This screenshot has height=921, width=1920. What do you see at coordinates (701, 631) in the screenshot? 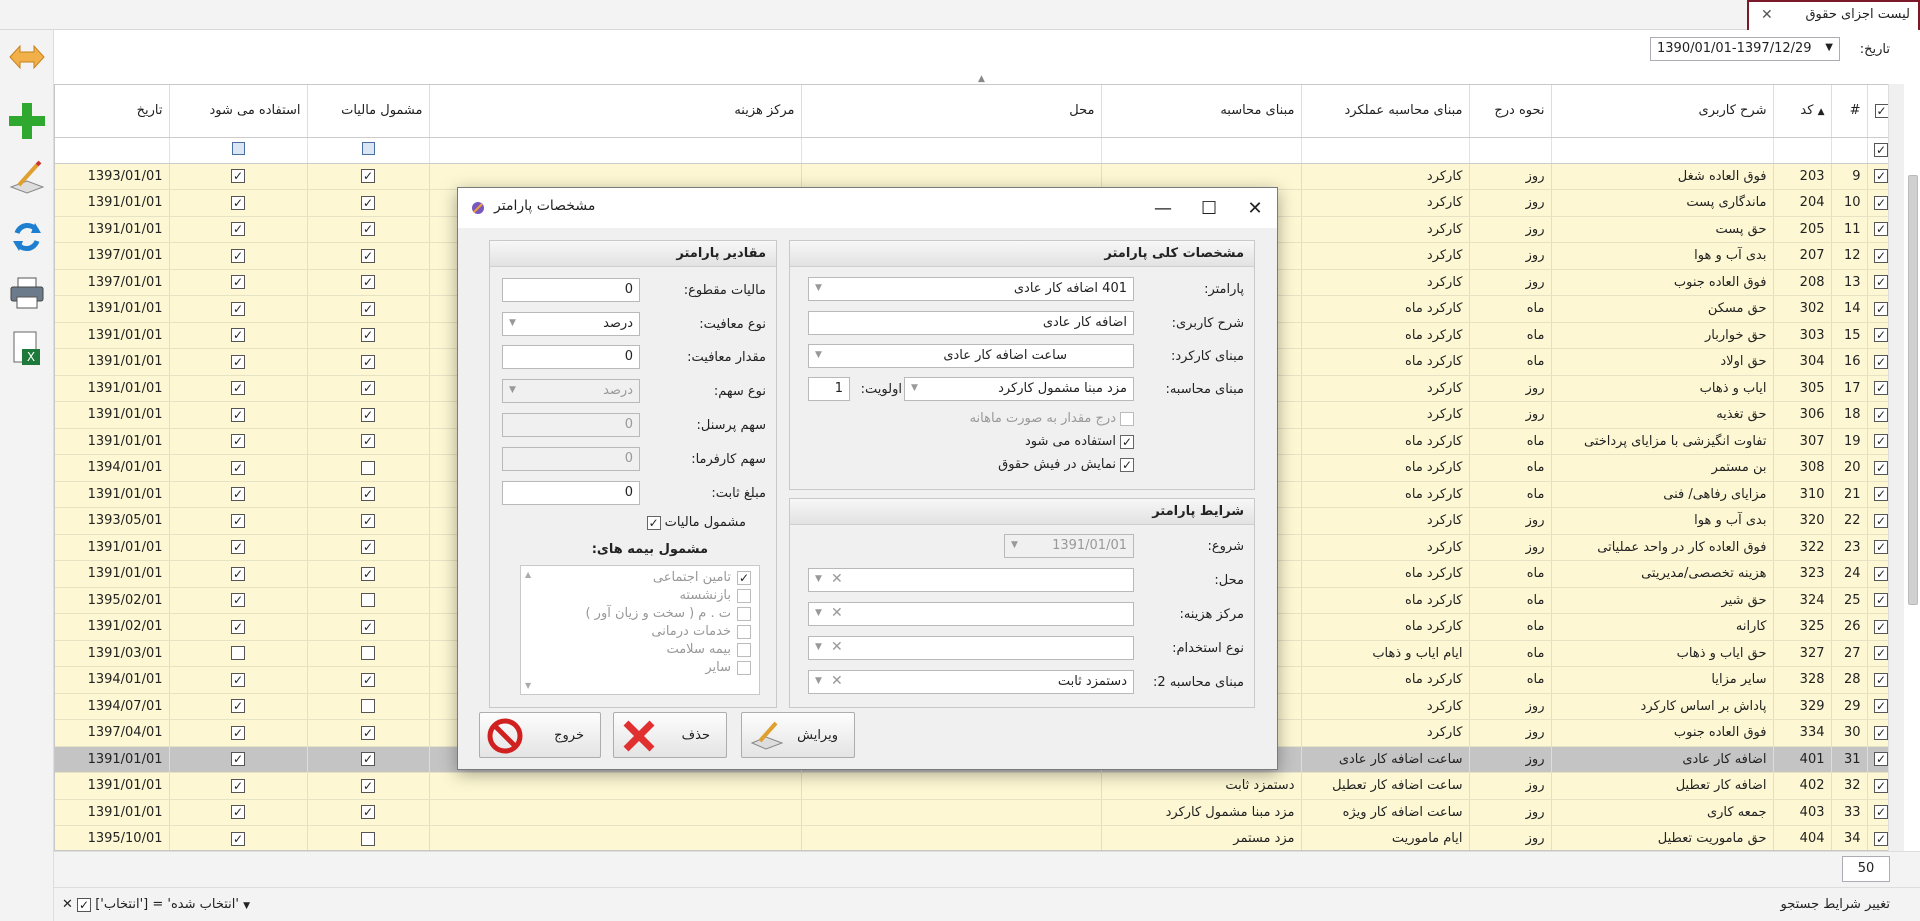
I see `insurance-item: خدمات درمانی` at bounding box center [701, 631].